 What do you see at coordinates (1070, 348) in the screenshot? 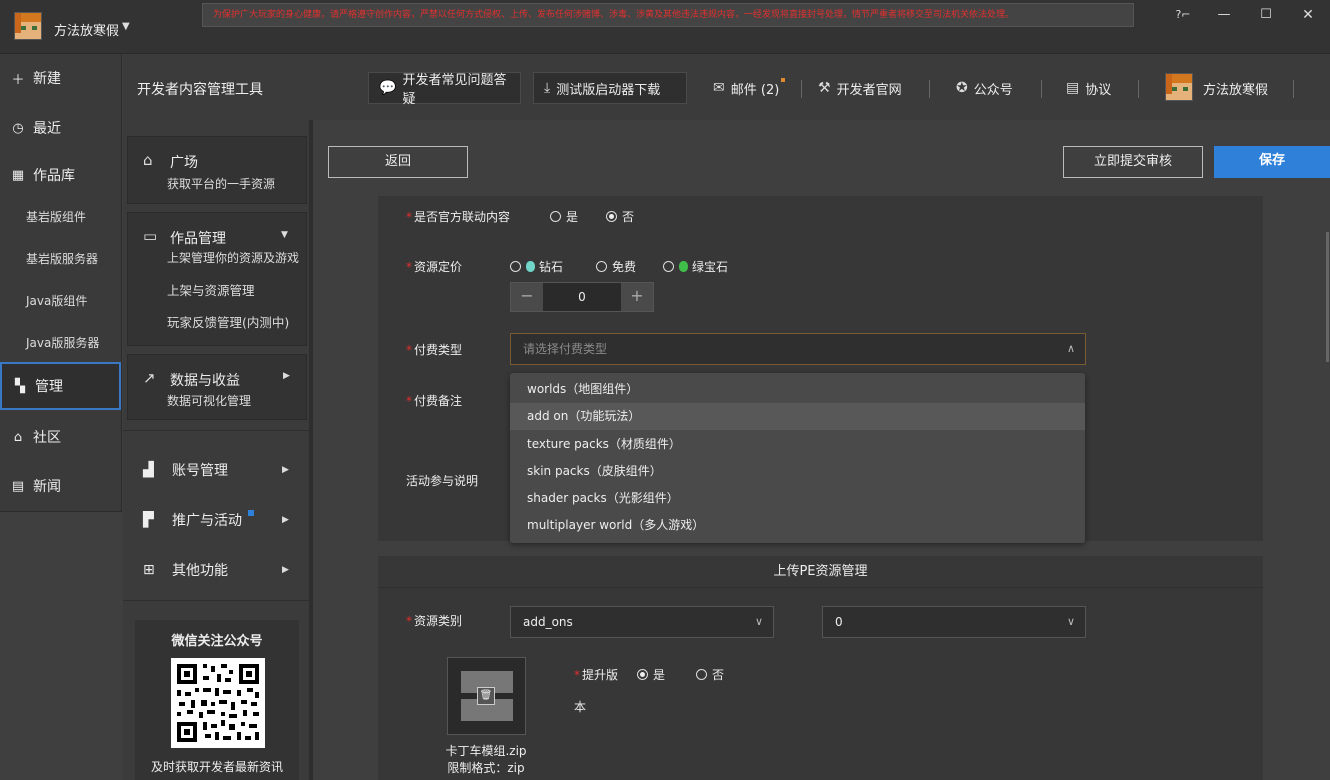
I see `chevron-up-icon: ∧` at bounding box center [1070, 348].